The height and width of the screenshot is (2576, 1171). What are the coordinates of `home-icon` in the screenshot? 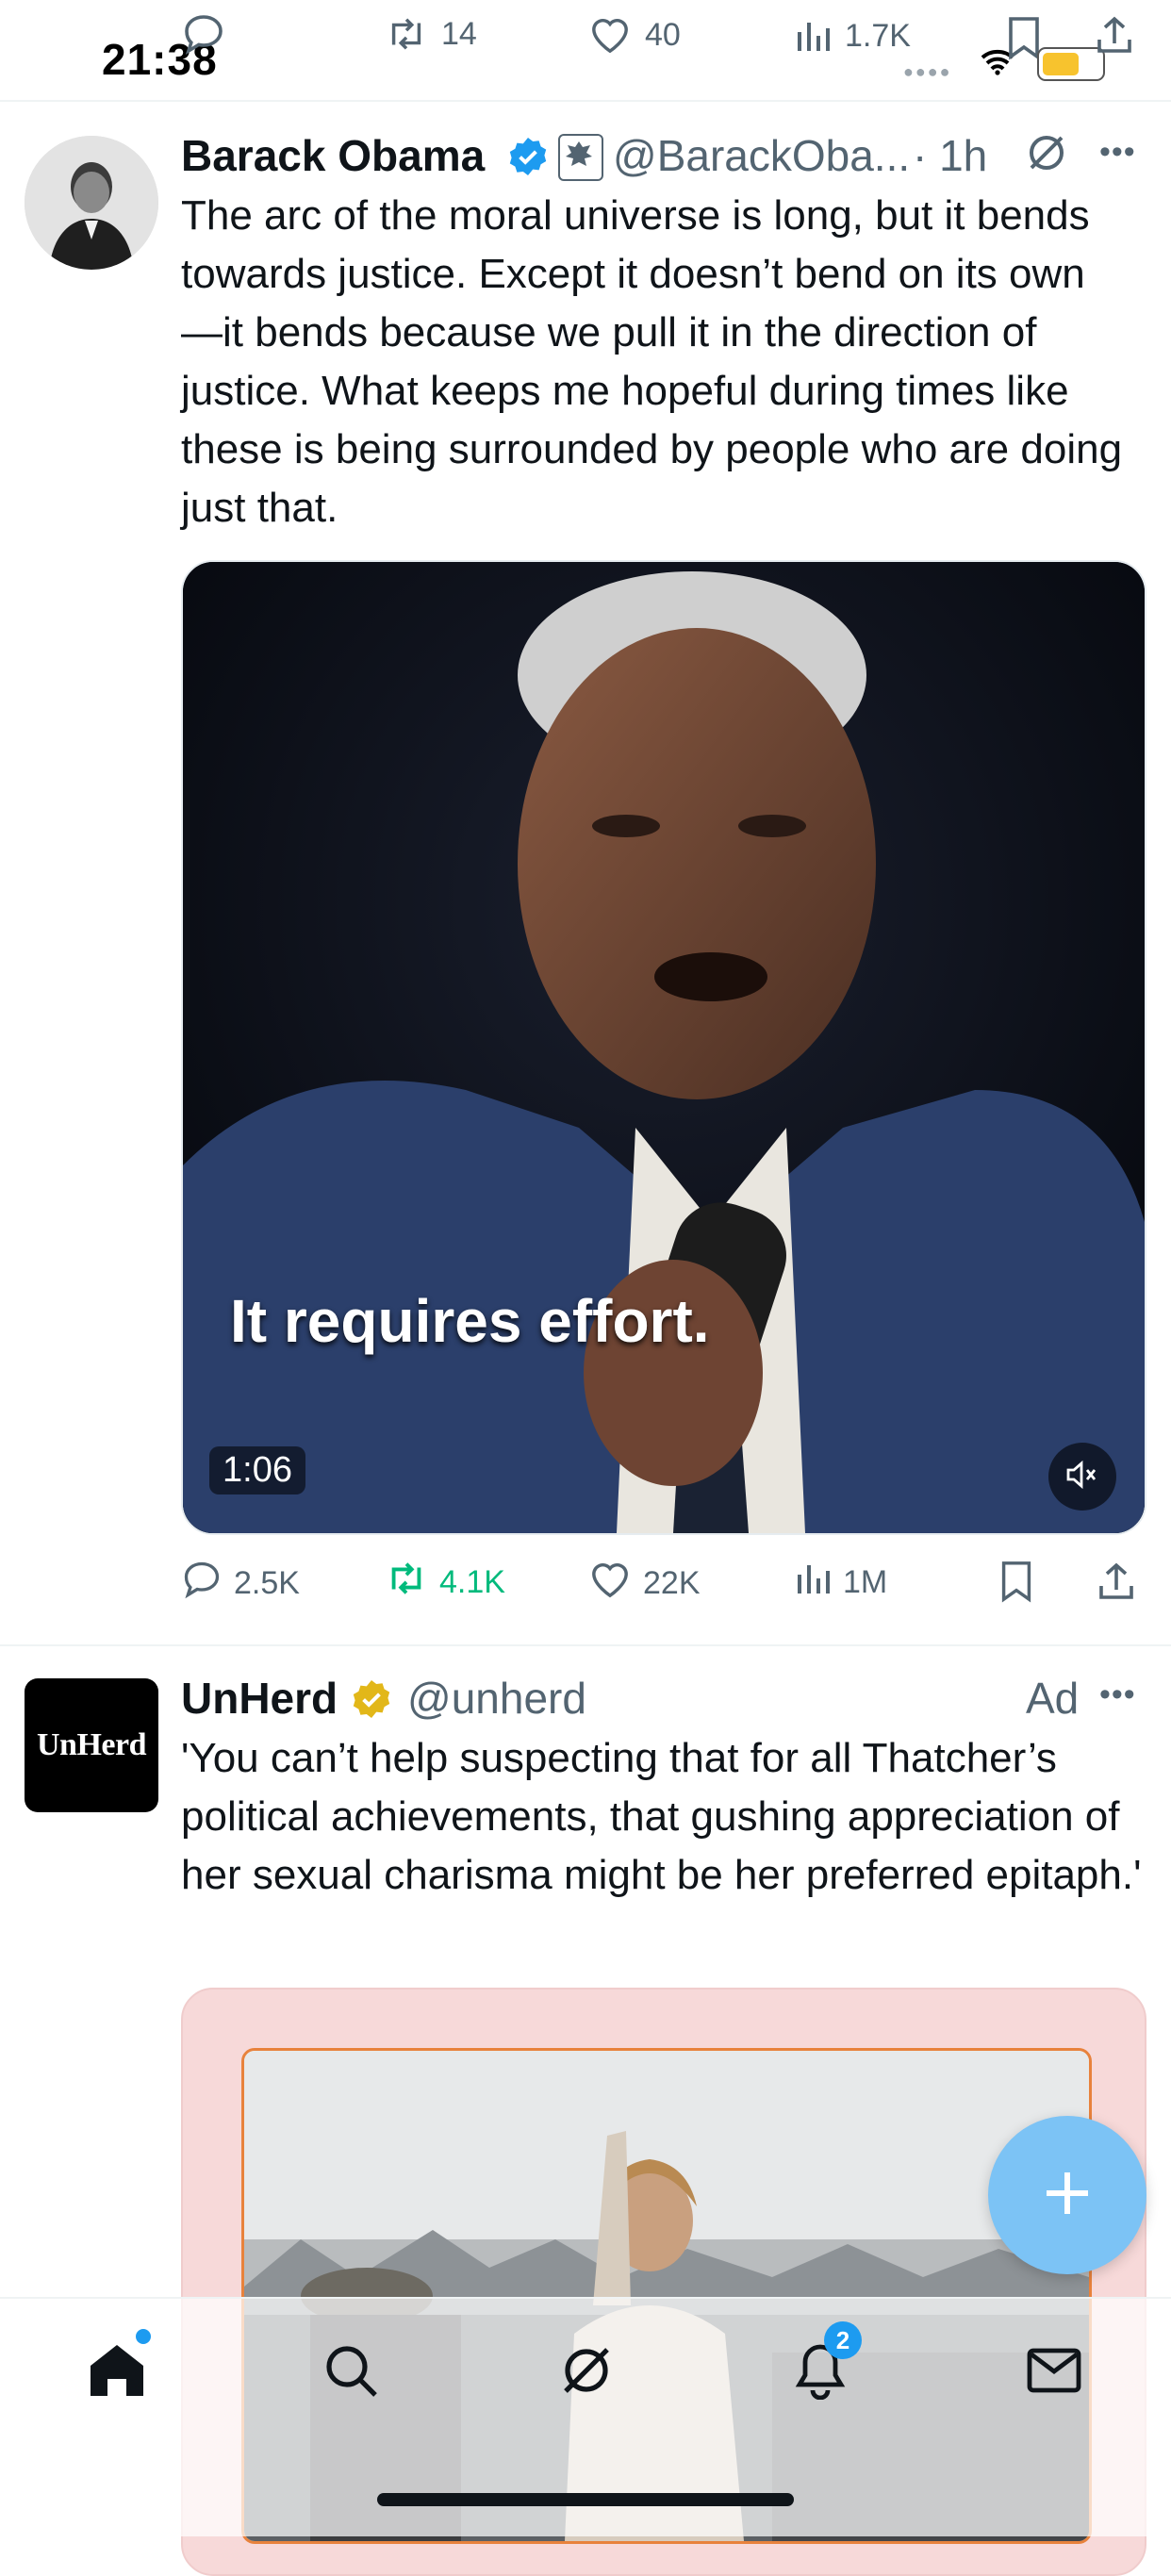 It's located at (117, 2372).